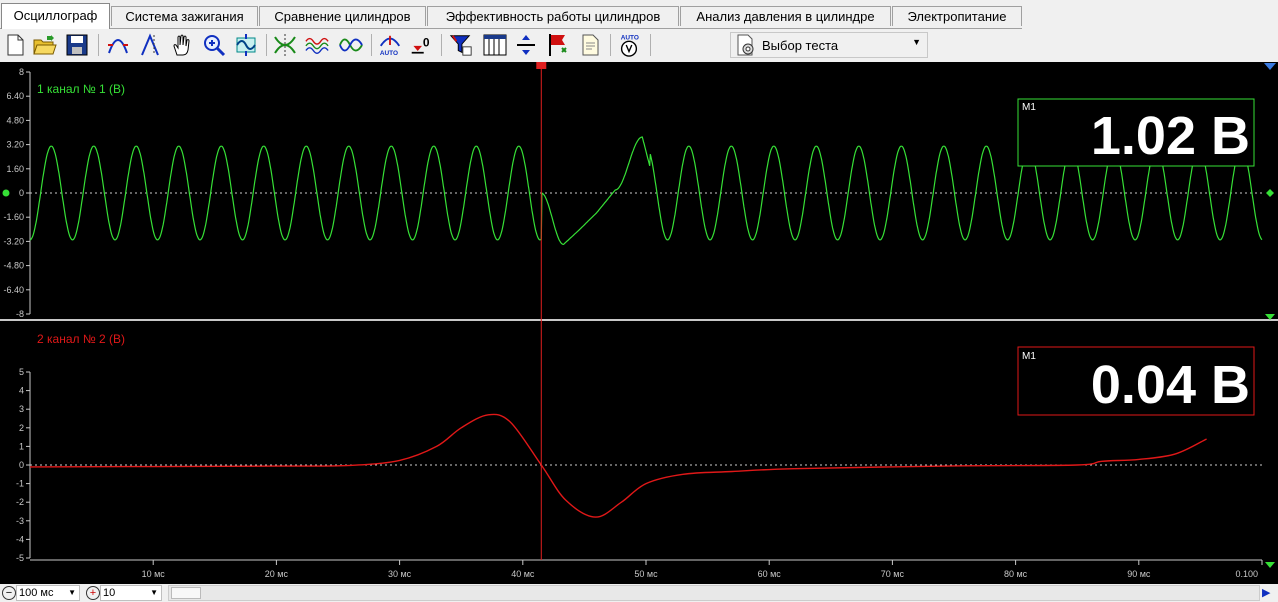  Describe the element at coordinates (214, 45) in the screenshot. I see `zoom-in-icon` at that location.